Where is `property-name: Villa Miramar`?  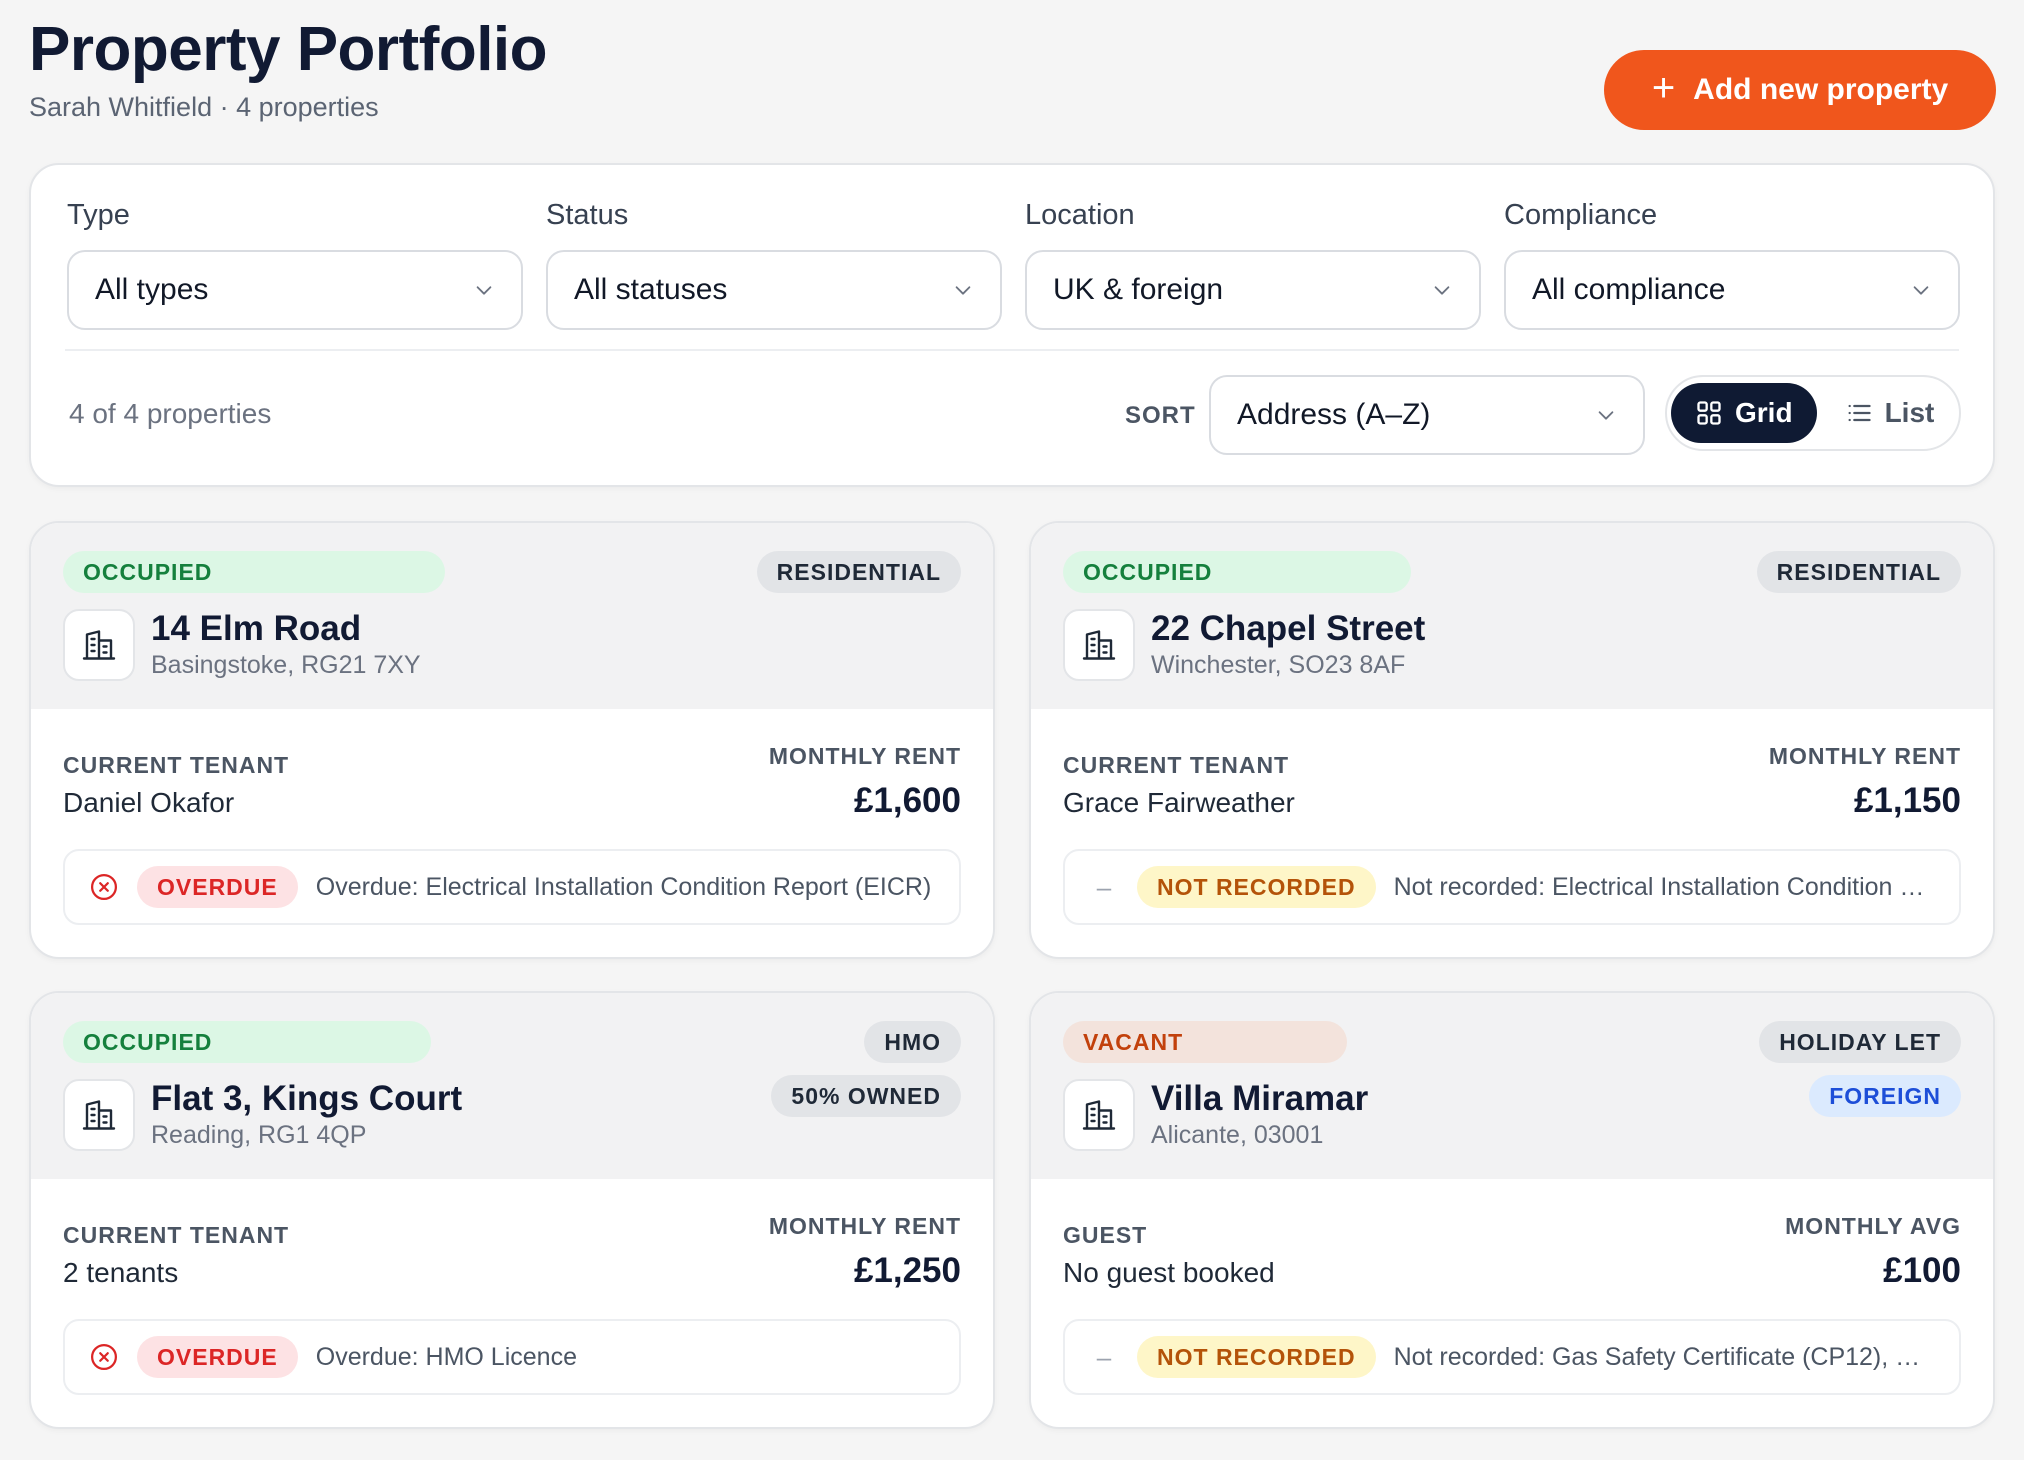
property-name: Villa Miramar is located at coordinates (1260, 1098).